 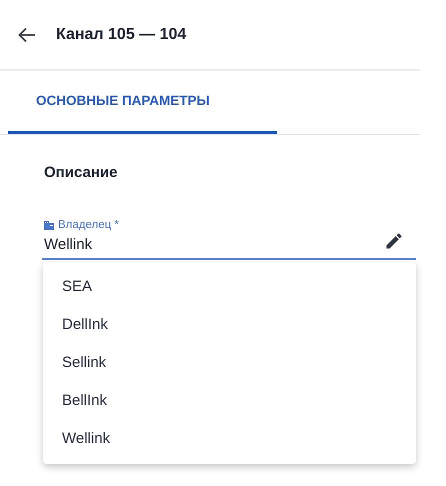 I want to click on field-label: Владелец *, so click(x=88, y=225).